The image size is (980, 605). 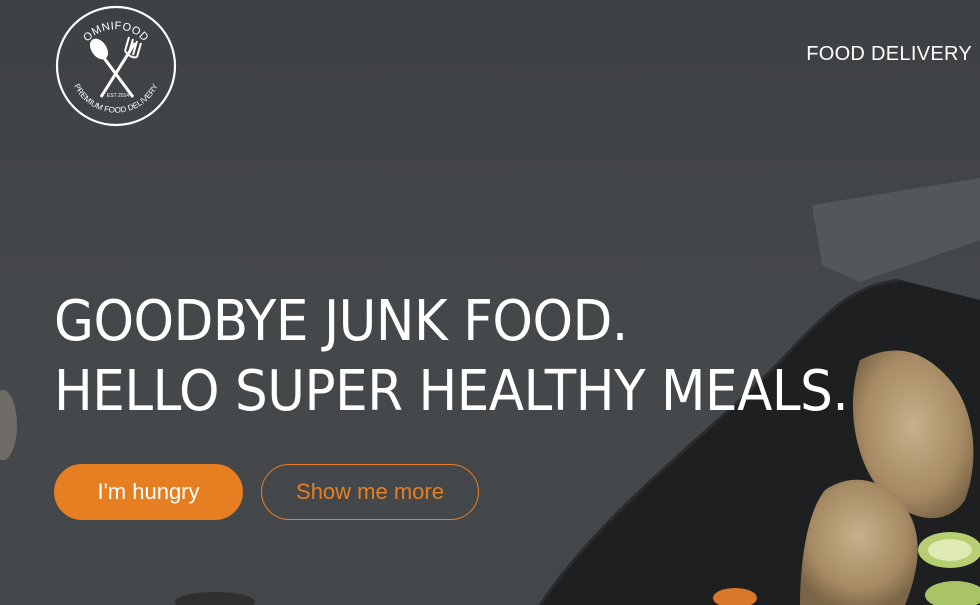 What do you see at coordinates (118, 96) in the screenshot?
I see `svg-text: EST 2014` at bounding box center [118, 96].